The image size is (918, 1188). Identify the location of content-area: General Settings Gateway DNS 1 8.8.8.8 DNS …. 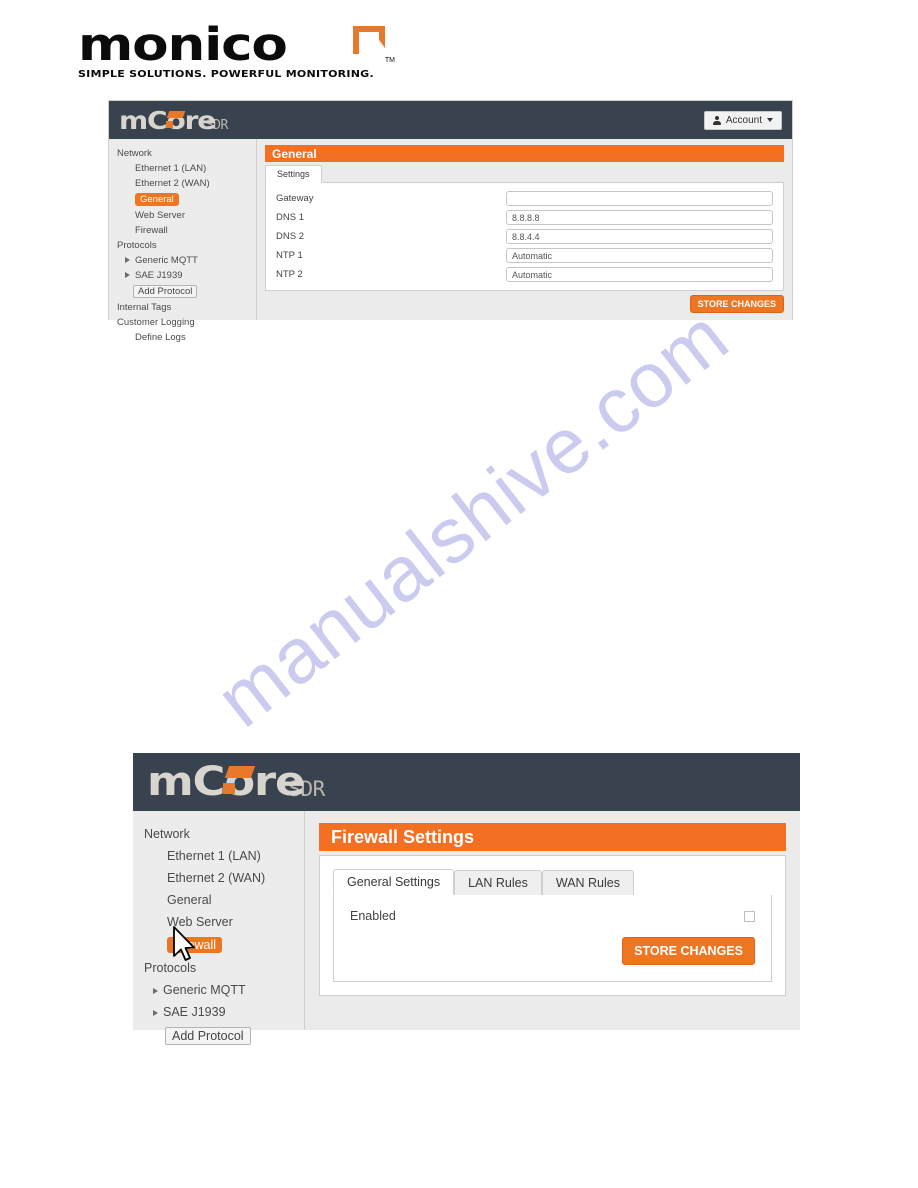
(524, 229).